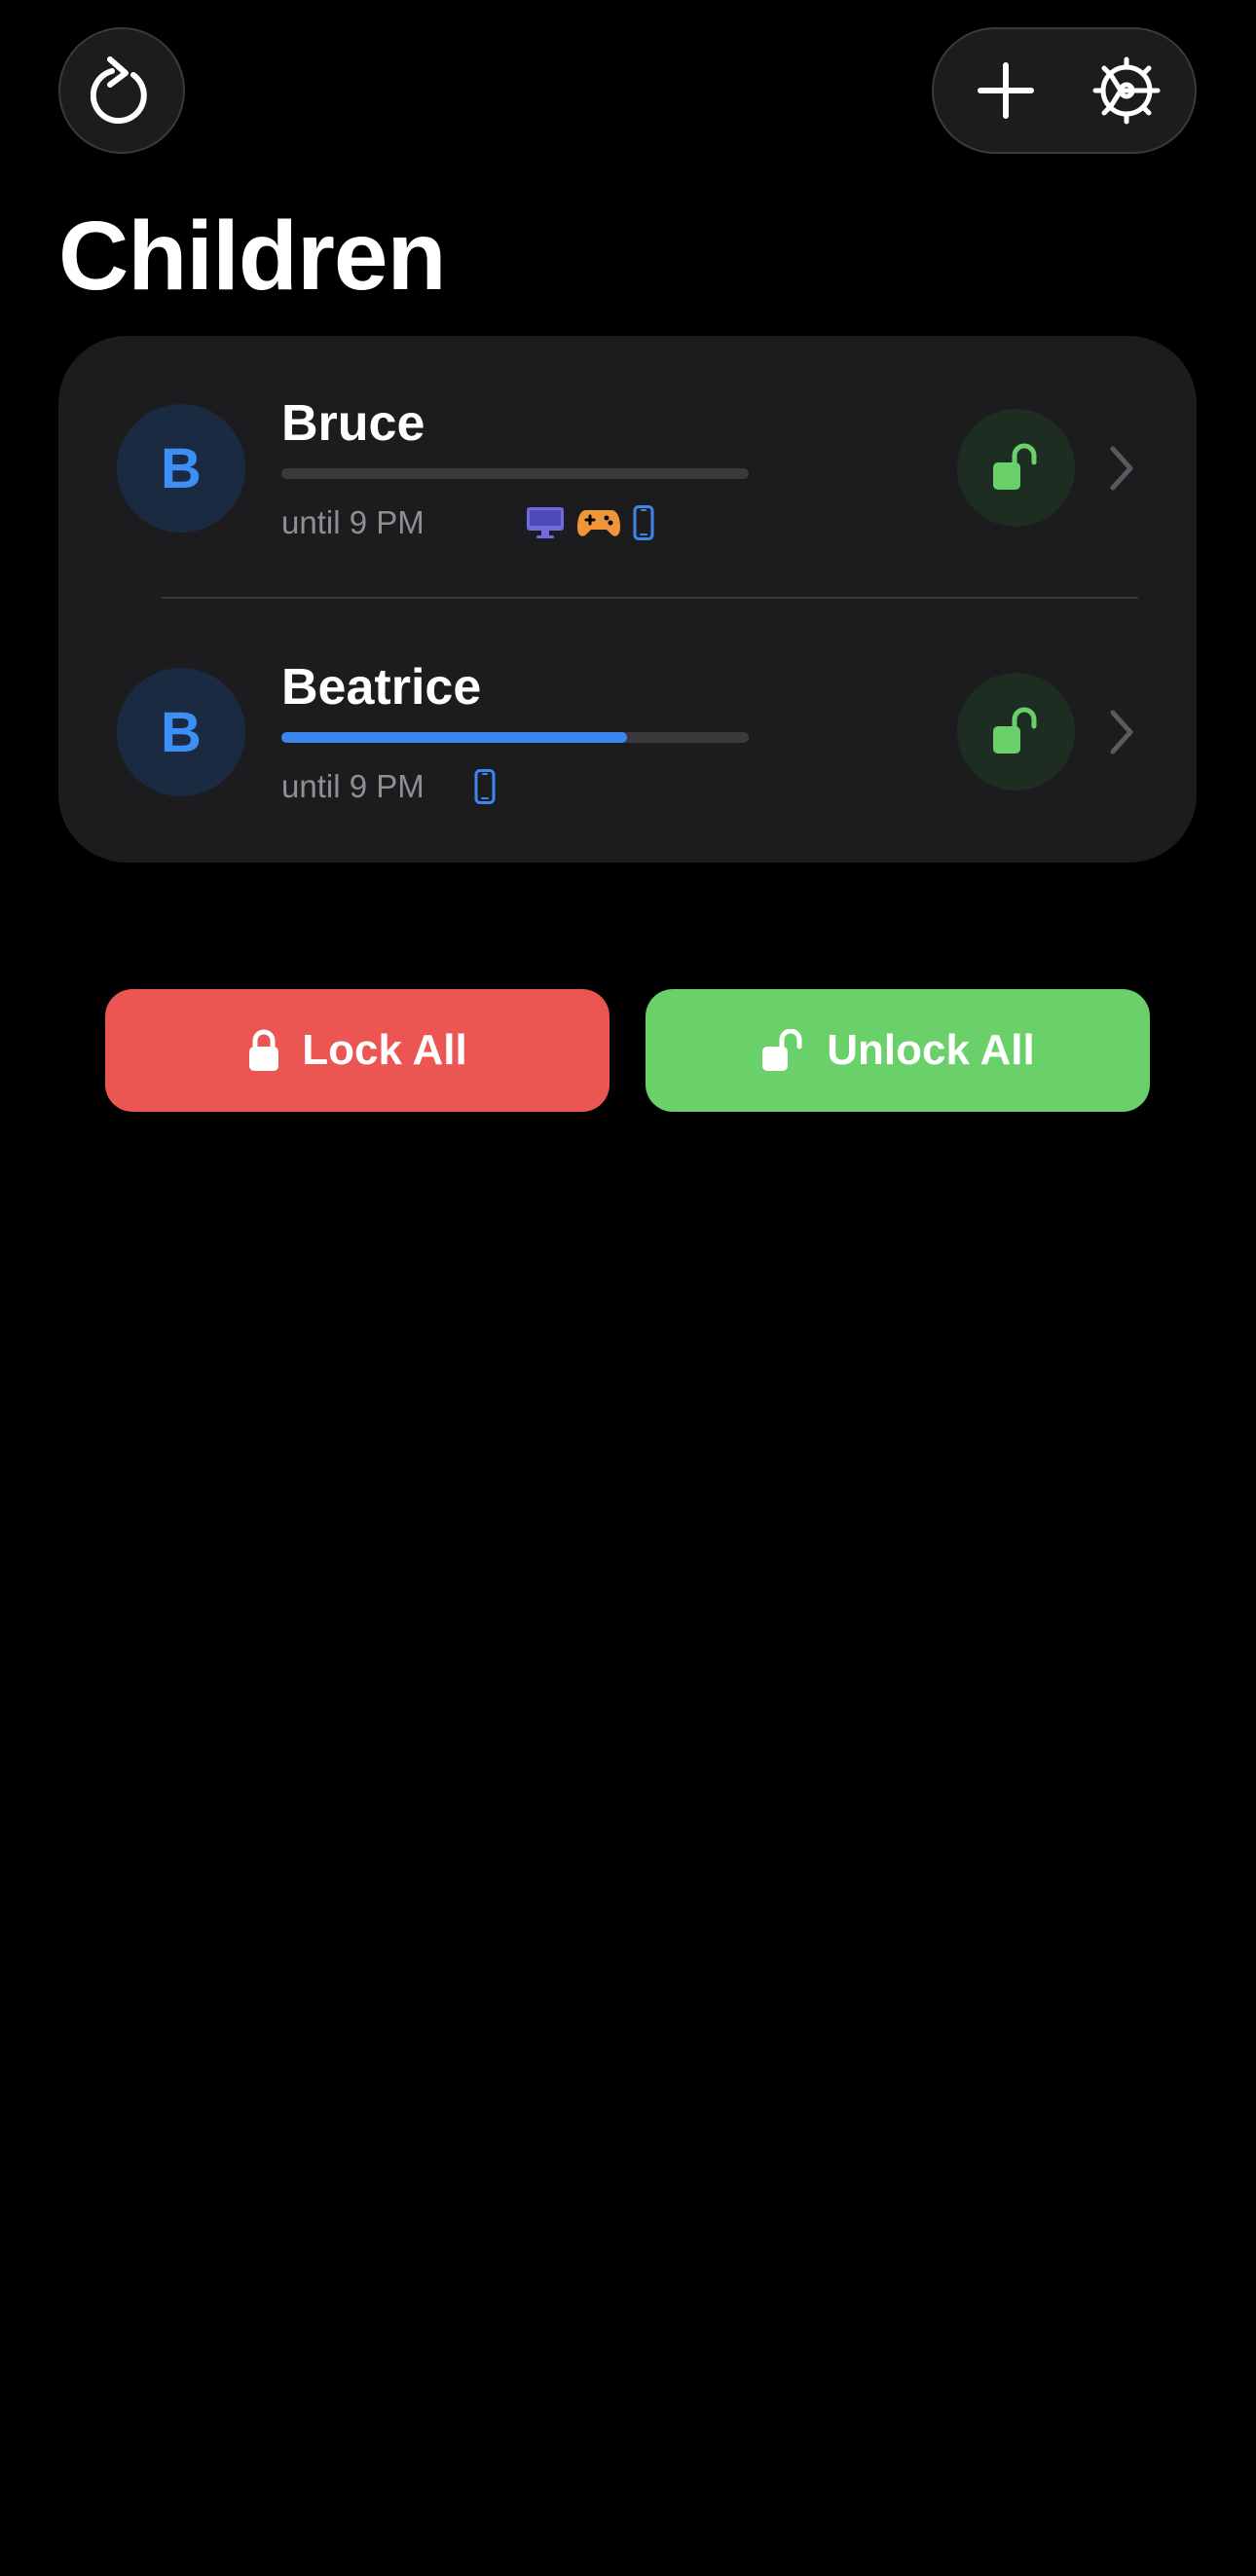 The width and height of the screenshot is (1256, 2576). Describe the element at coordinates (384, 1050) in the screenshot. I see `lock-all-label: Lock All` at that location.